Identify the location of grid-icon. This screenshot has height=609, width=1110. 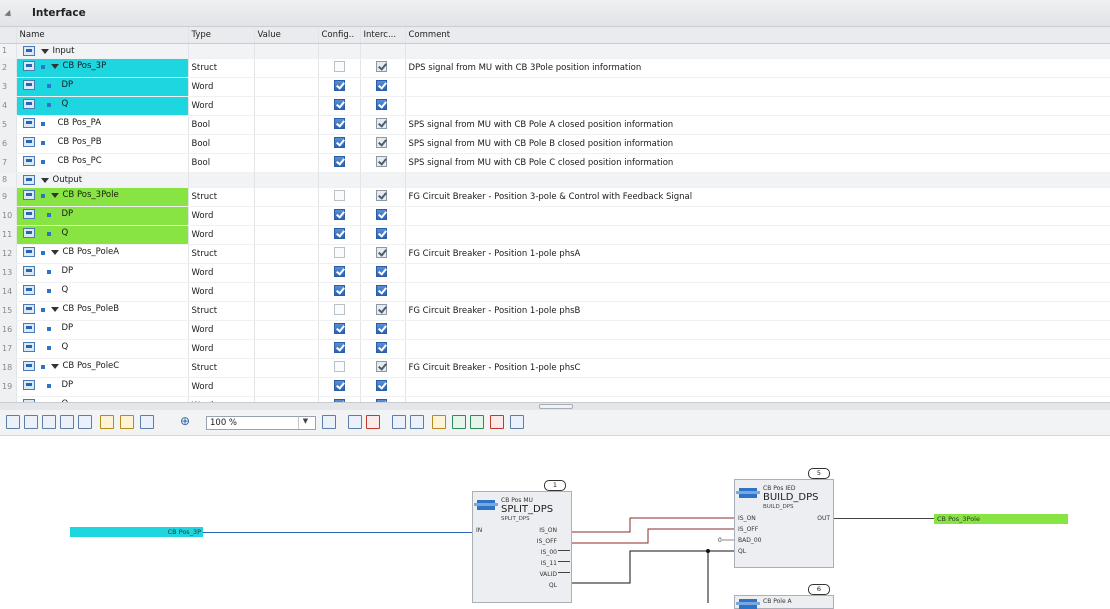
(67, 422).